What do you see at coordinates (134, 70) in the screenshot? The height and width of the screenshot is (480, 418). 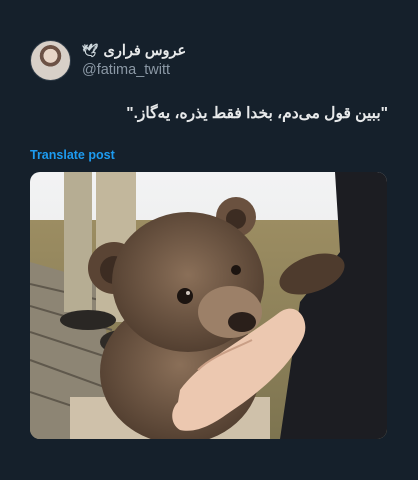 I see `user-handle: @fatima_twitt` at bounding box center [134, 70].